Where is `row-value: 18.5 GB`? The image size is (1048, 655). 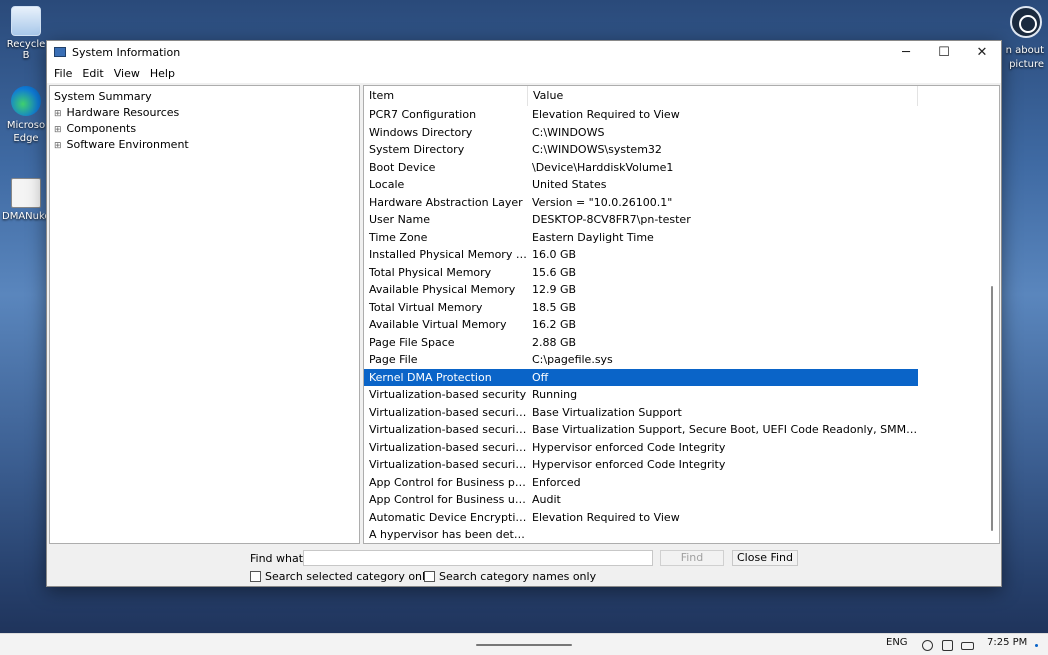 row-value: 18.5 GB is located at coordinates (554, 307).